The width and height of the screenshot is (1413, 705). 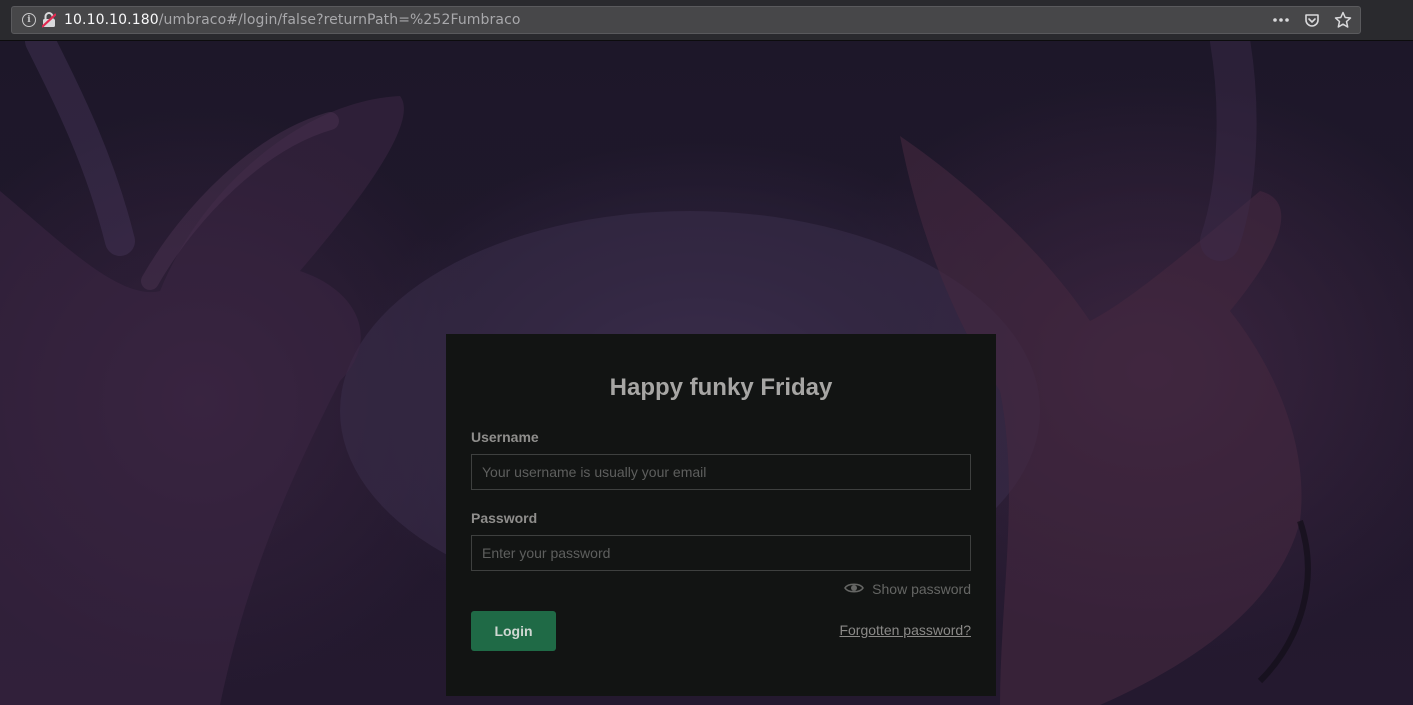 I want to click on show-password-toggle: Show password, so click(x=907, y=589).